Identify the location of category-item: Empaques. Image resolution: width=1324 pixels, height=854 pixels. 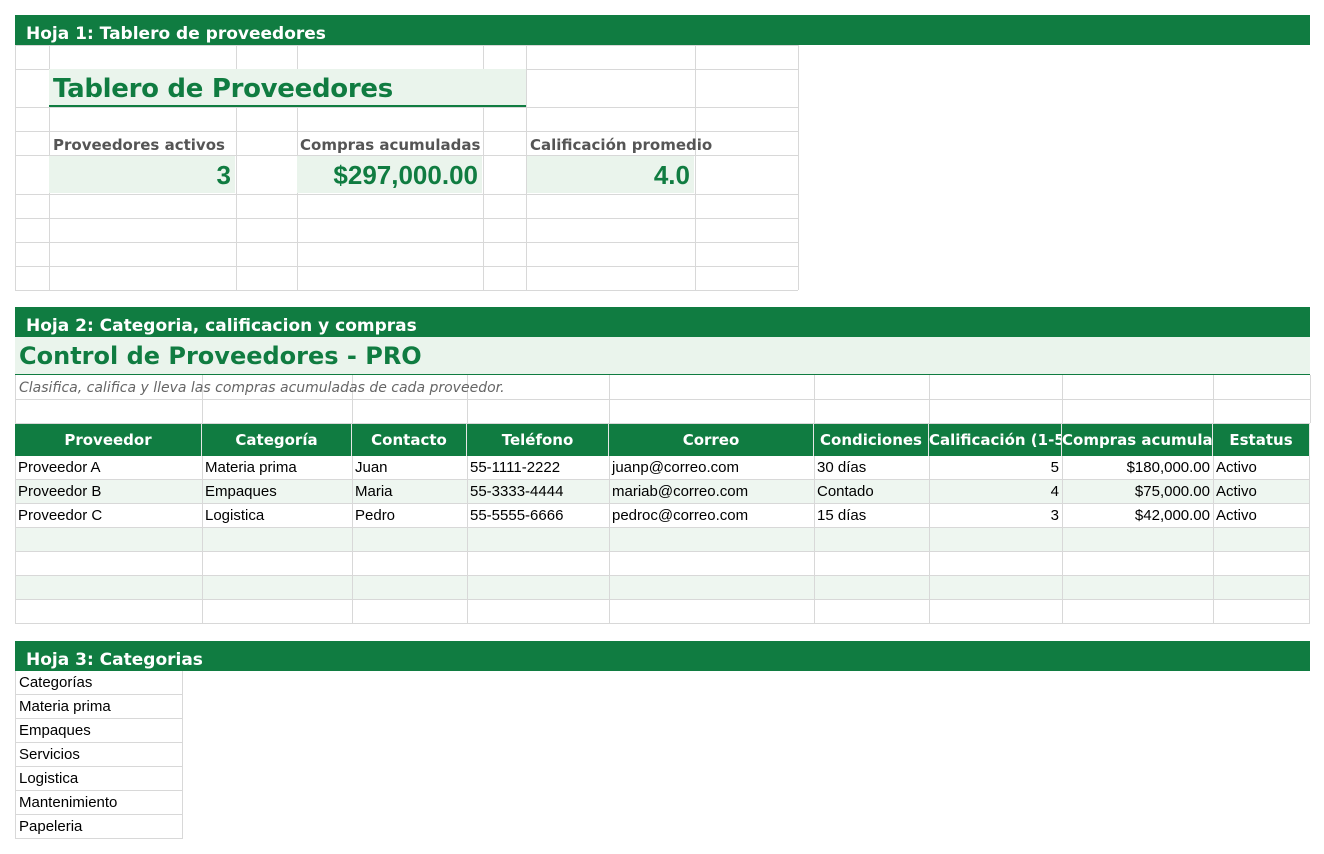
(99, 731).